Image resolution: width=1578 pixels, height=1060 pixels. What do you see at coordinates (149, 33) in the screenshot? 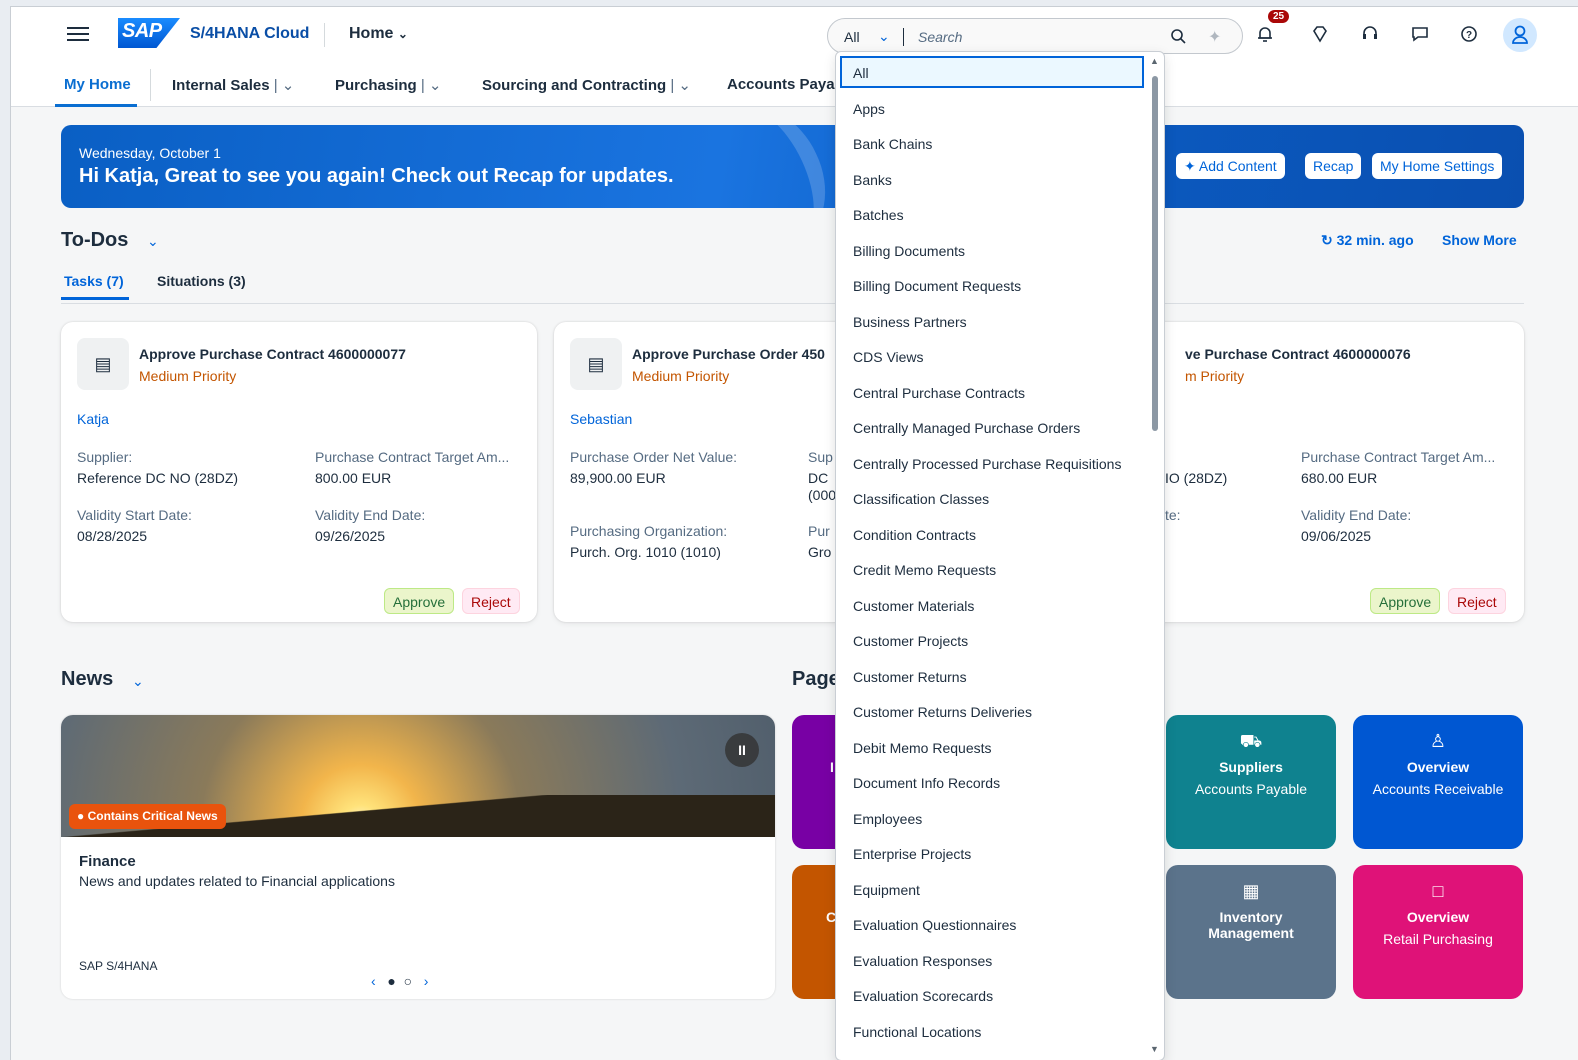
I see `sap-logo: SAP` at bounding box center [149, 33].